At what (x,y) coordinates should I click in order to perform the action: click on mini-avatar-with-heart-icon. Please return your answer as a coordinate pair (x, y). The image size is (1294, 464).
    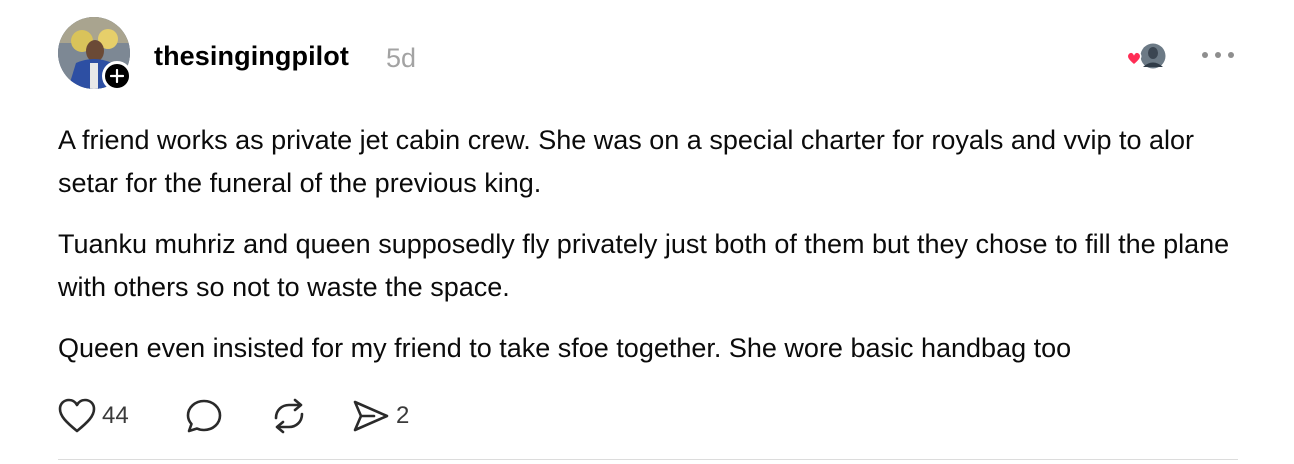
    Looking at the image, I should click on (1146, 56).